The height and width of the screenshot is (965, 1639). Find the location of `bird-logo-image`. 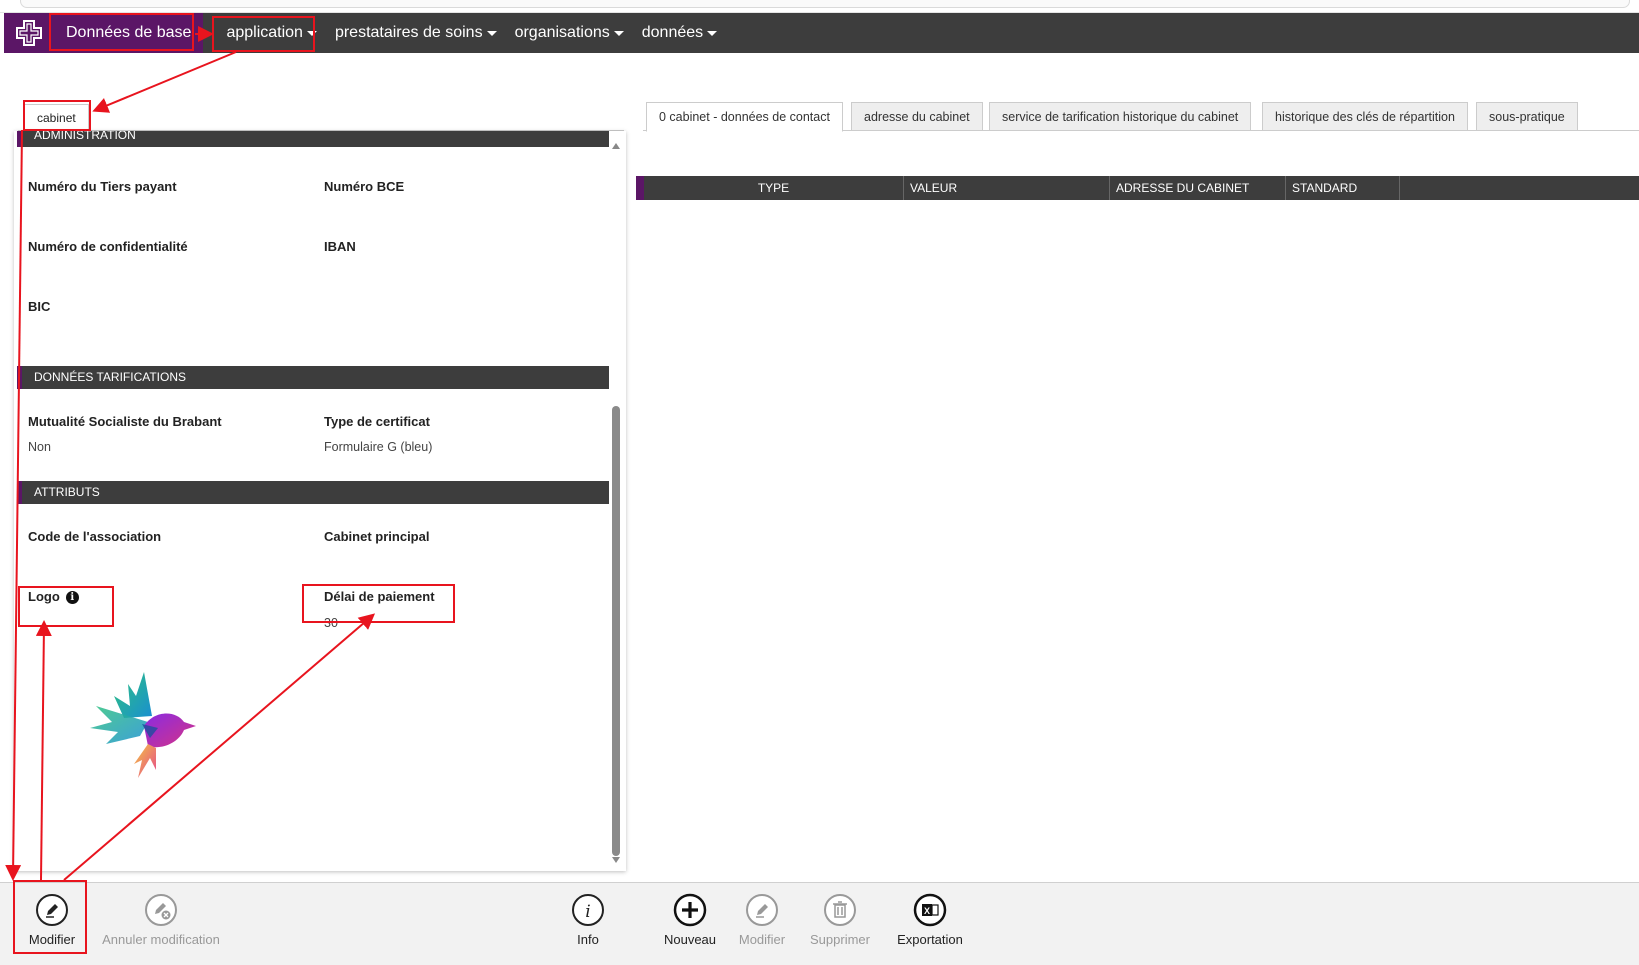

bird-logo-image is located at coordinates (143, 725).